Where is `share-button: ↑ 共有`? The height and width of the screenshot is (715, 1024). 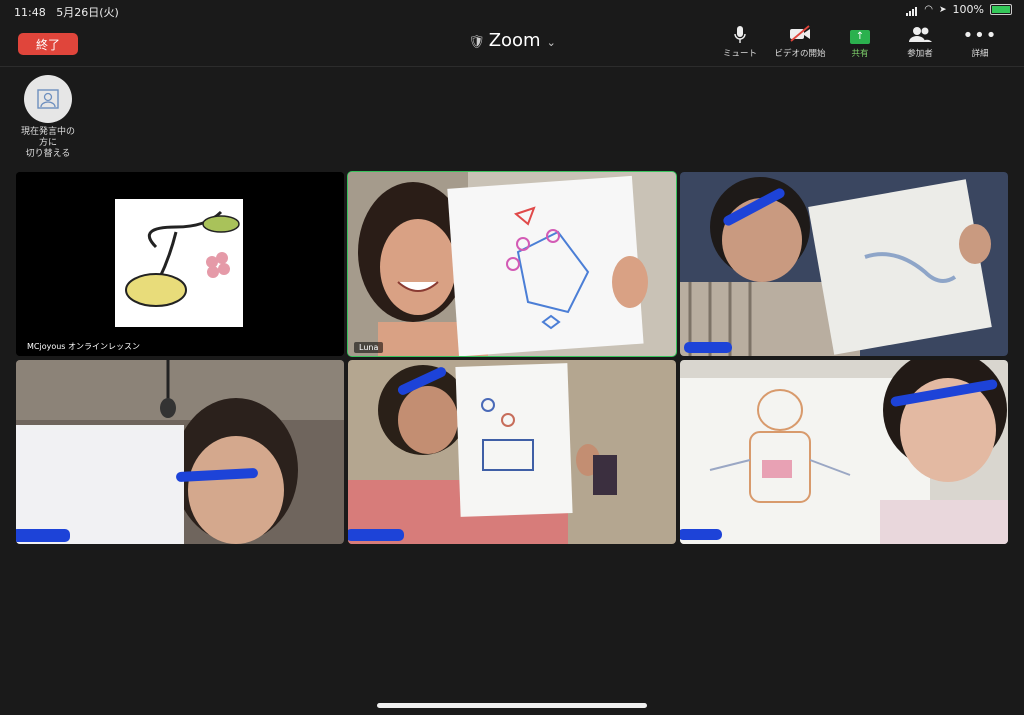 share-button: ↑ 共有 is located at coordinates (860, 42).